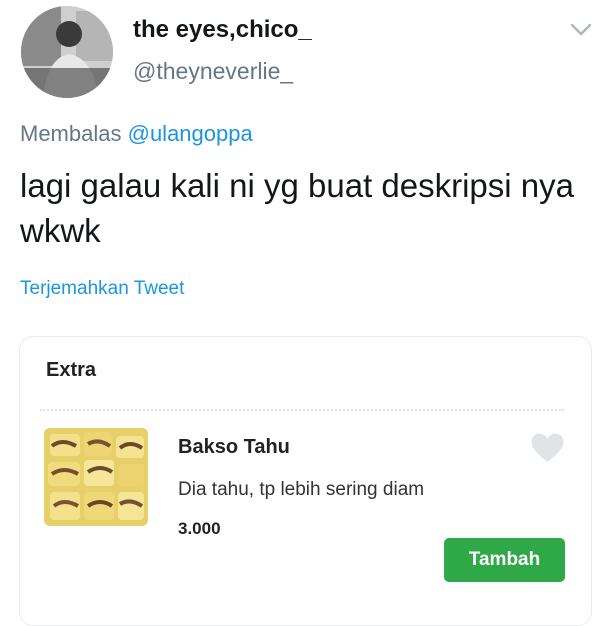 The height and width of the screenshot is (626, 600). I want to click on card-section-title: Extra, so click(71, 370).